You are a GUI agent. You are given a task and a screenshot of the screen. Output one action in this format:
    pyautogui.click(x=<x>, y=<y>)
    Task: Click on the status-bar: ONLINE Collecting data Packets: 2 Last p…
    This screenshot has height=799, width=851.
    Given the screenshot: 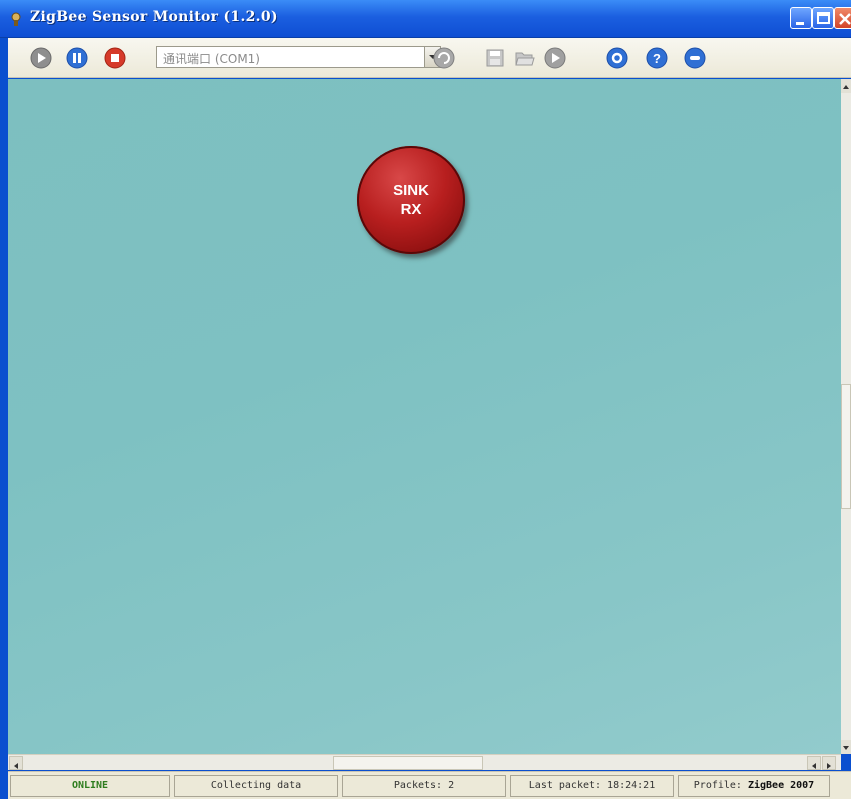 What is the action you would take?
    pyautogui.click(x=429, y=785)
    